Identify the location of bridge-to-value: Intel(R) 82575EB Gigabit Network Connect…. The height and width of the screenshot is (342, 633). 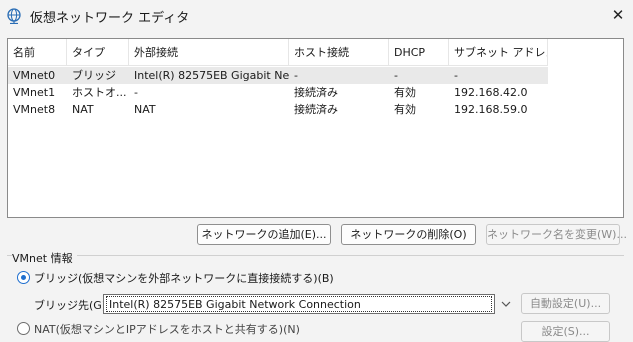
(299, 304).